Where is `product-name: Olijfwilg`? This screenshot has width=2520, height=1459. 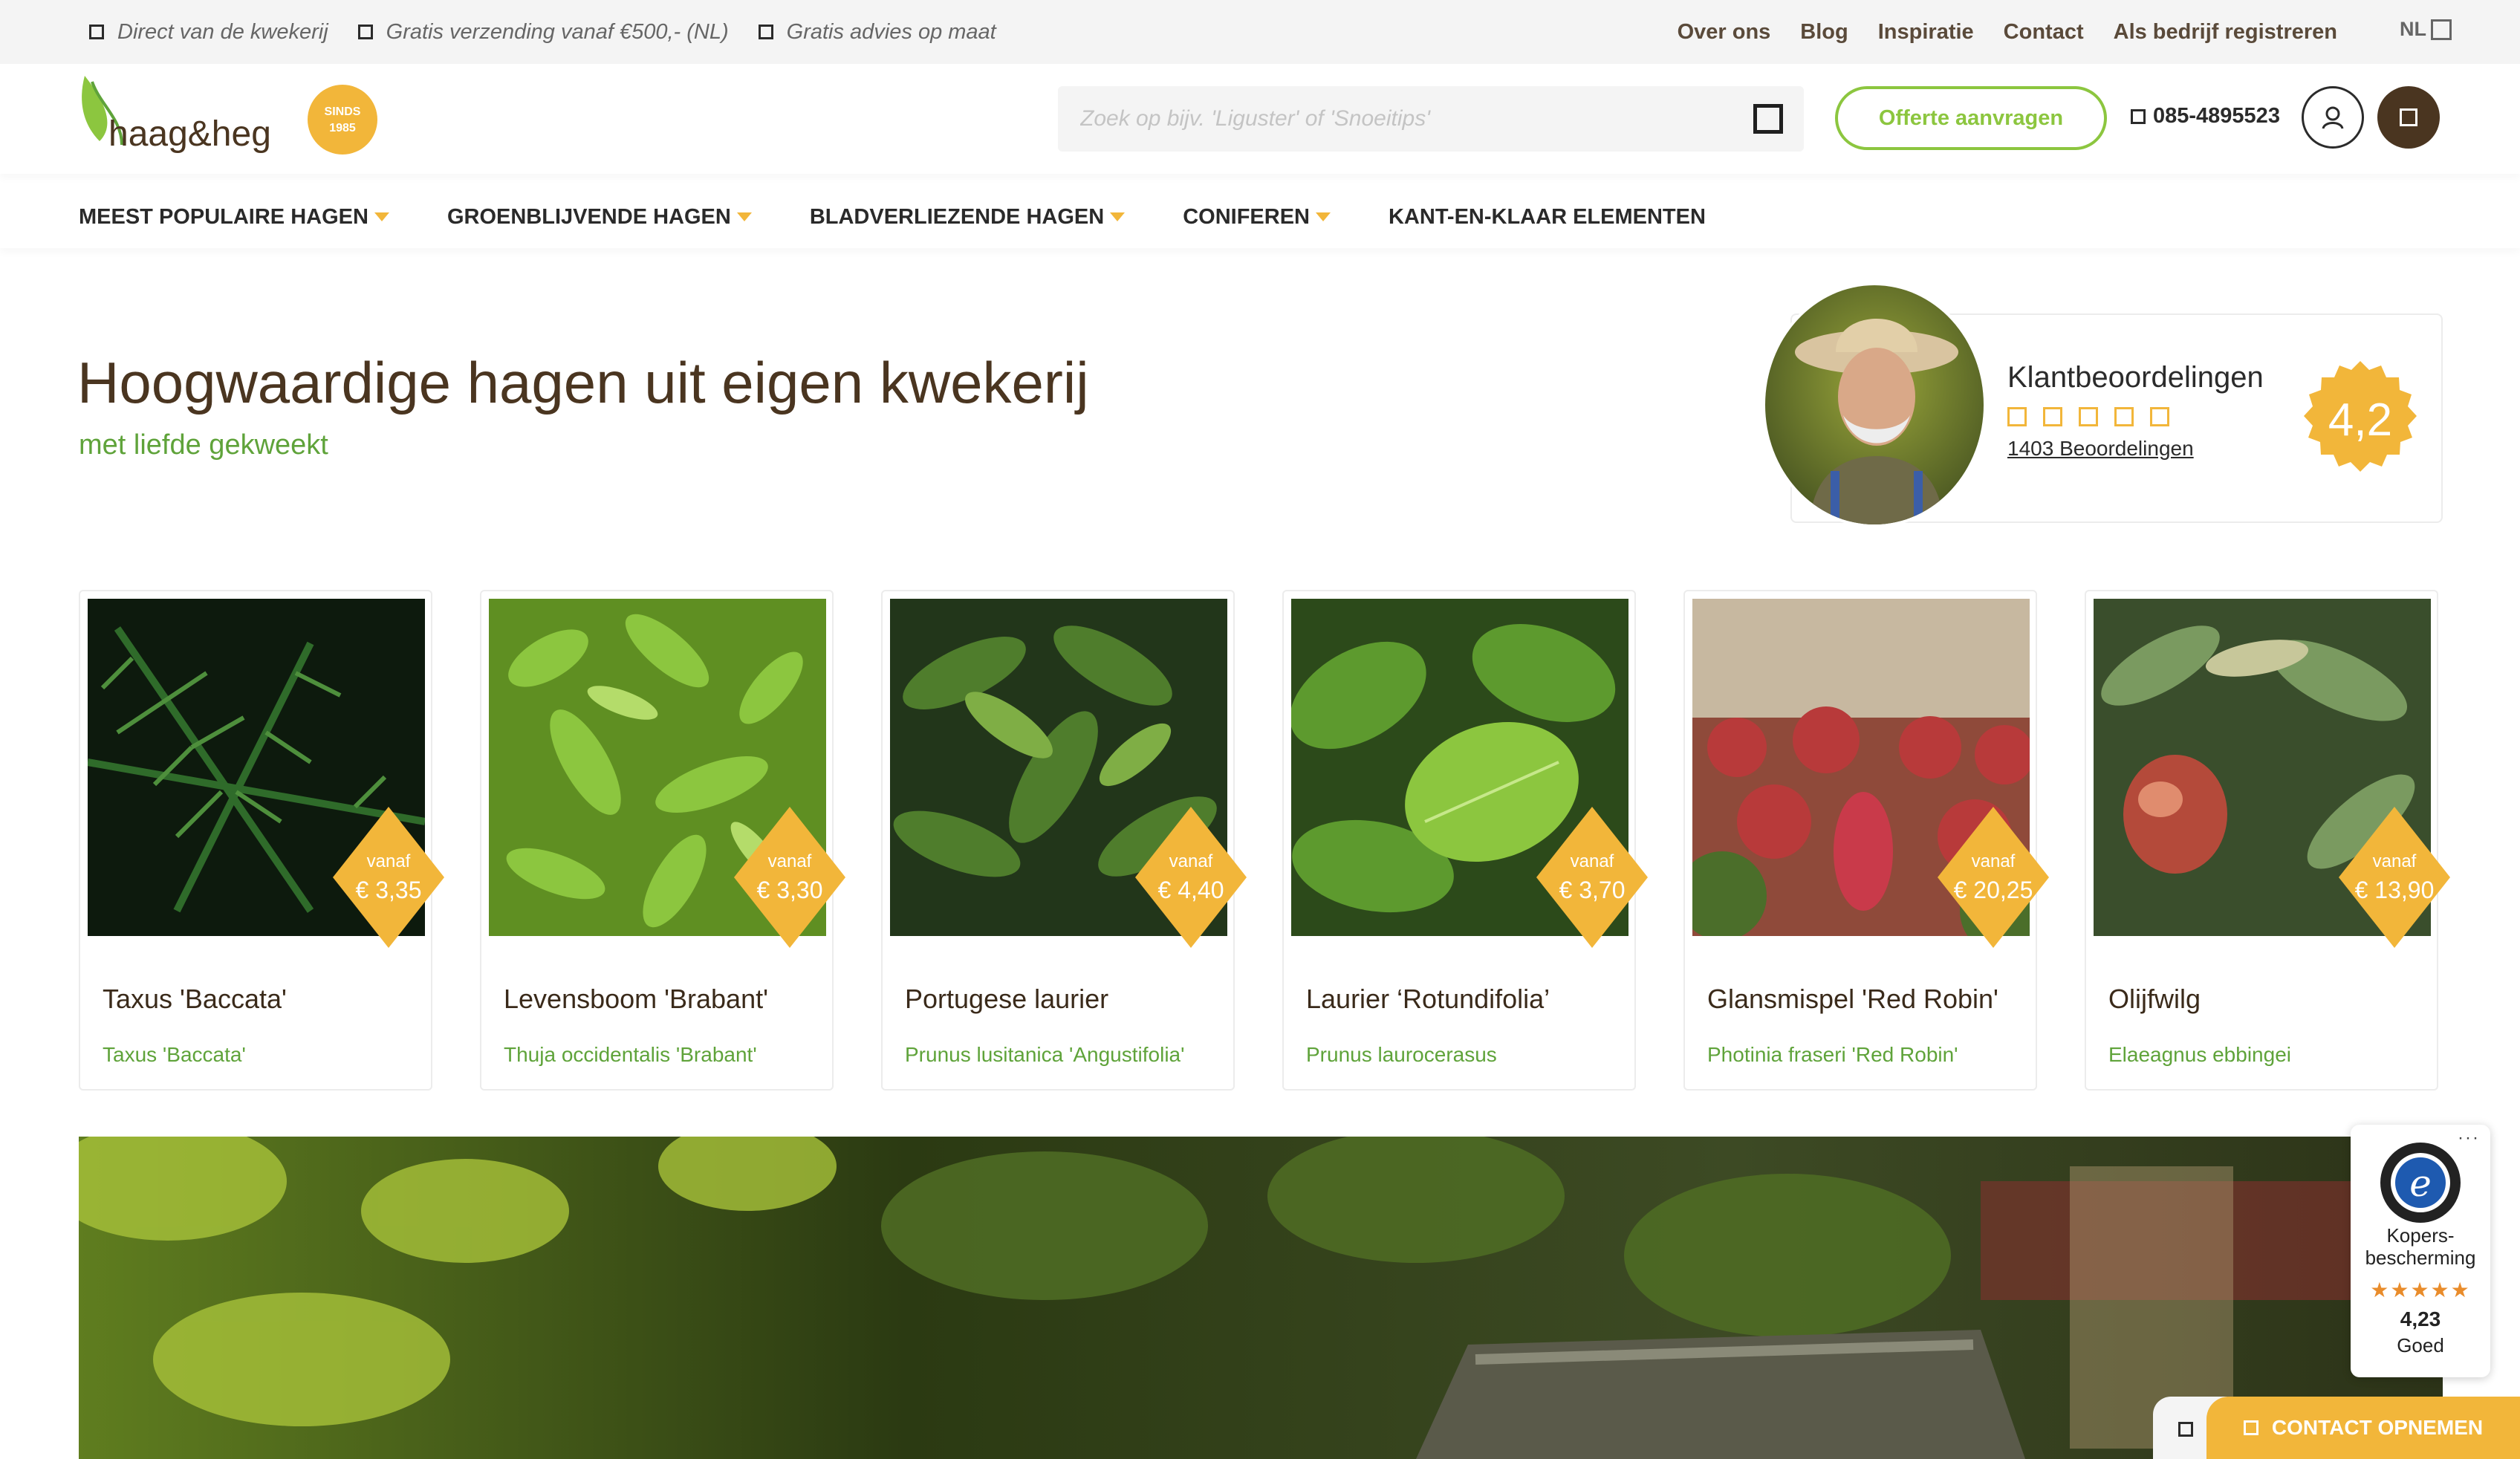 product-name: Olijfwilg is located at coordinates (2154, 999).